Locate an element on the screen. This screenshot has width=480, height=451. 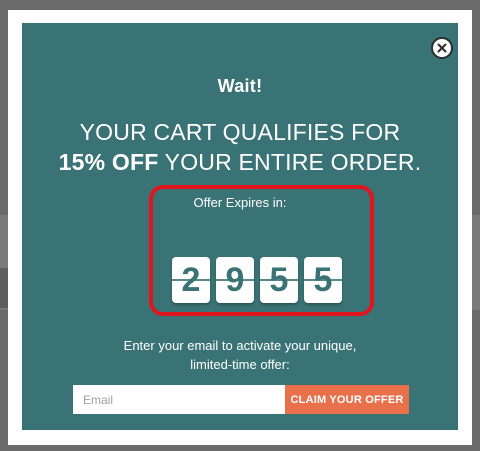
timer-digit: 2 is located at coordinates (191, 280).